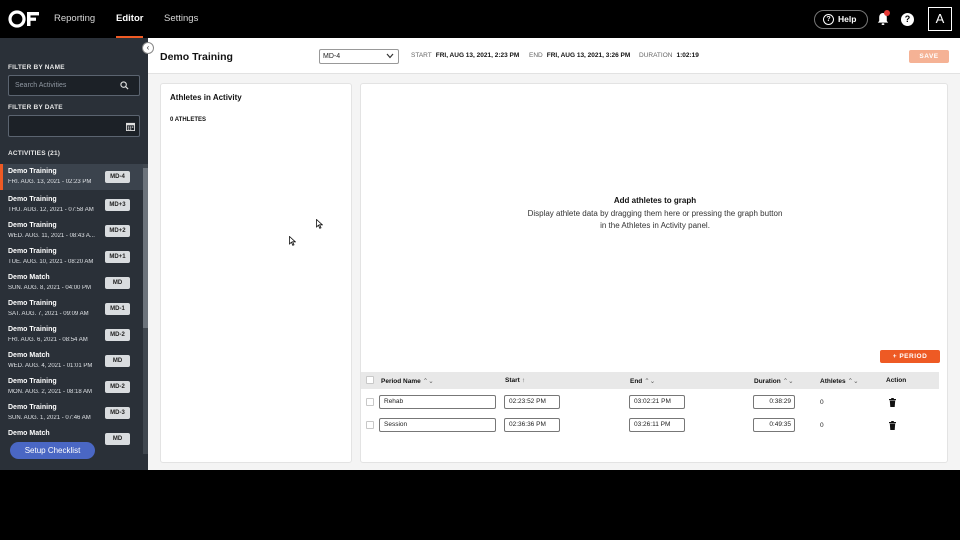 The height and width of the screenshot is (540, 960). What do you see at coordinates (636, 381) in the screenshot?
I see `col-end-label: End` at bounding box center [636, 381].